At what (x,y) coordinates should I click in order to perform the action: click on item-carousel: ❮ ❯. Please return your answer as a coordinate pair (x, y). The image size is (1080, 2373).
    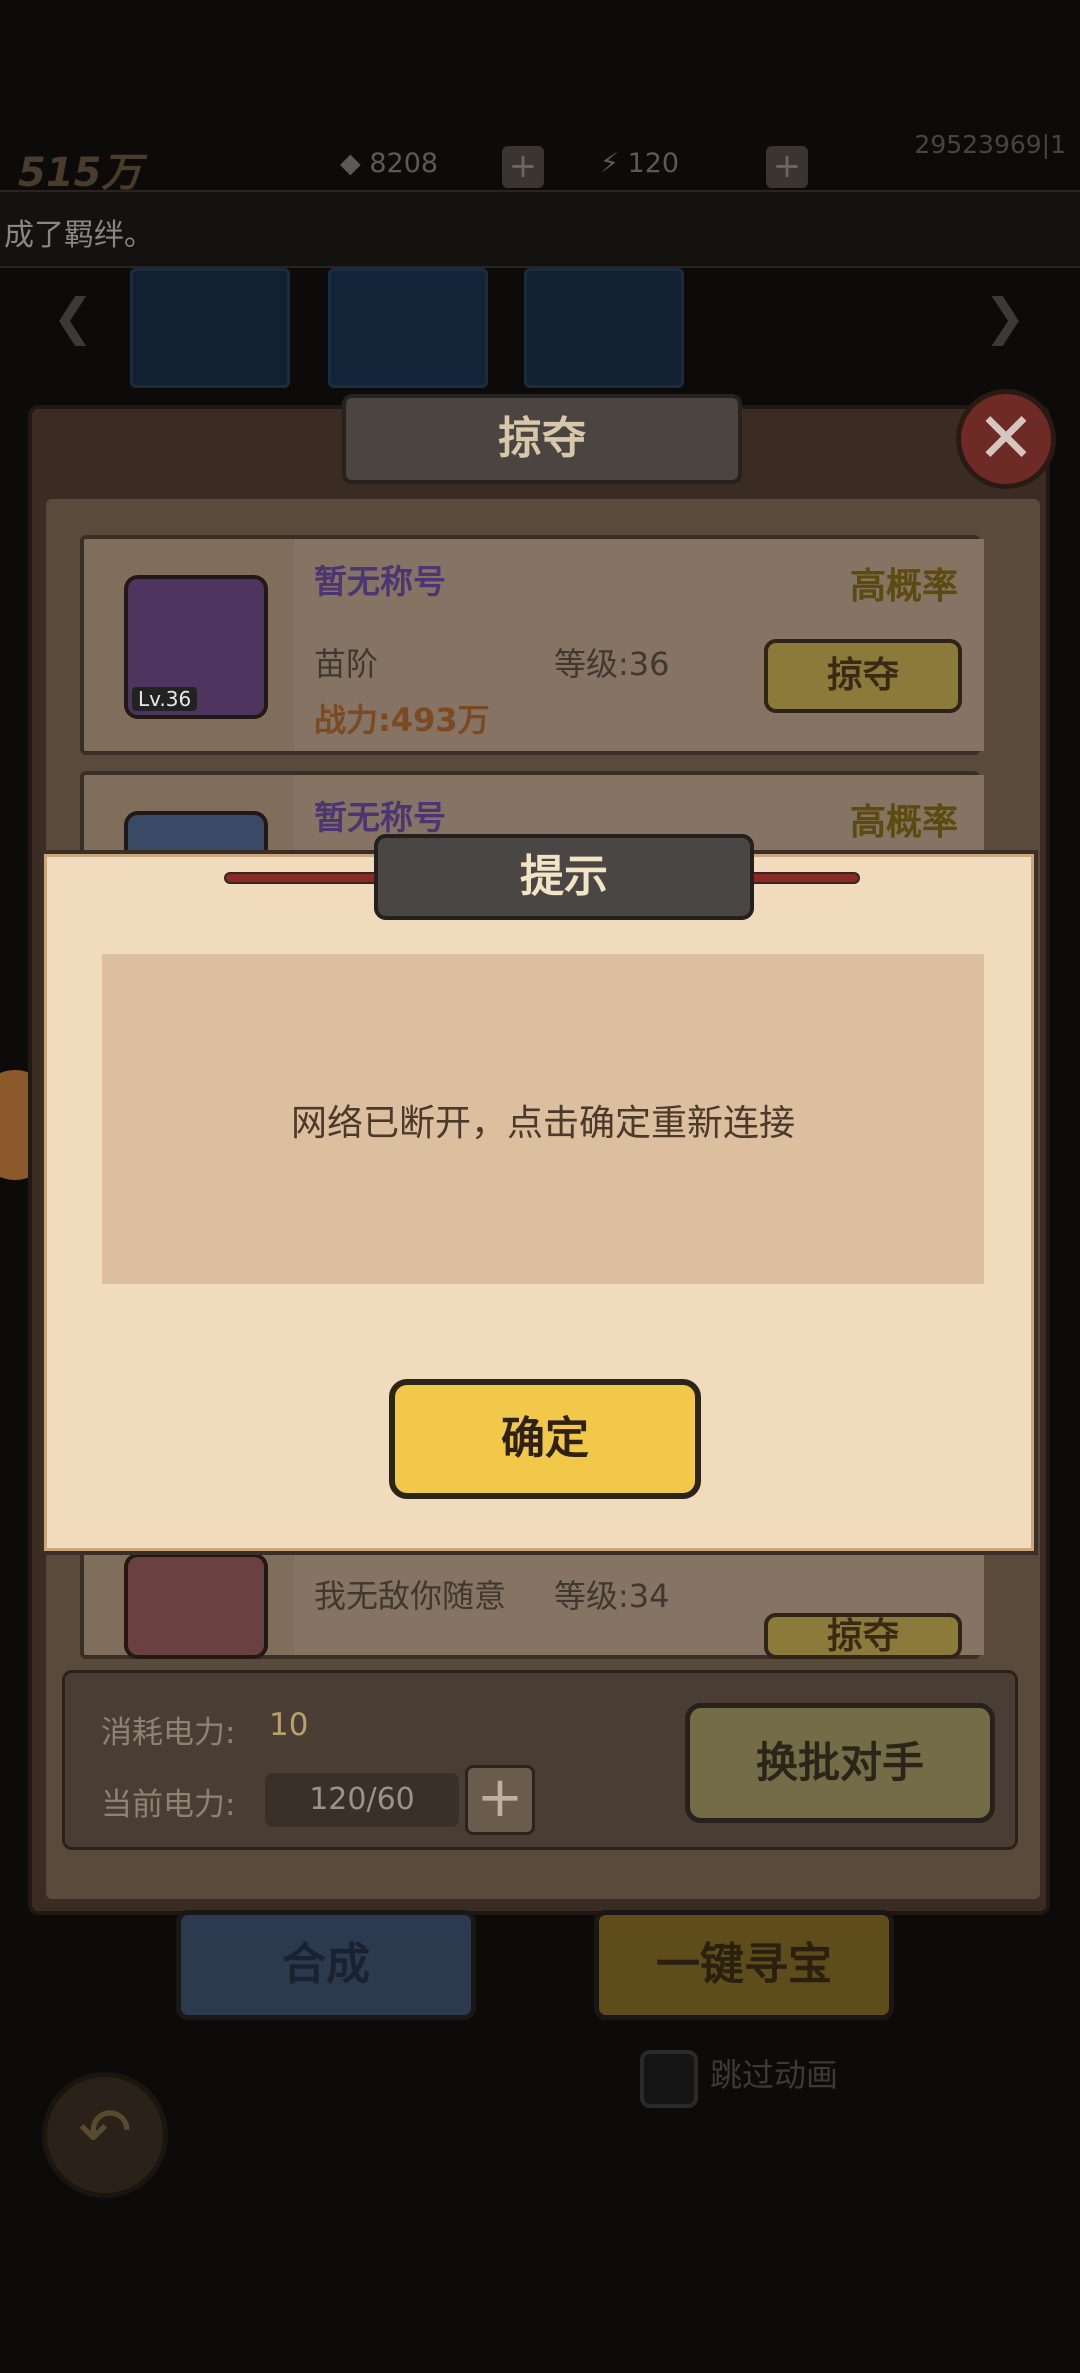
    Looking at the image, I should click on (540, 328).